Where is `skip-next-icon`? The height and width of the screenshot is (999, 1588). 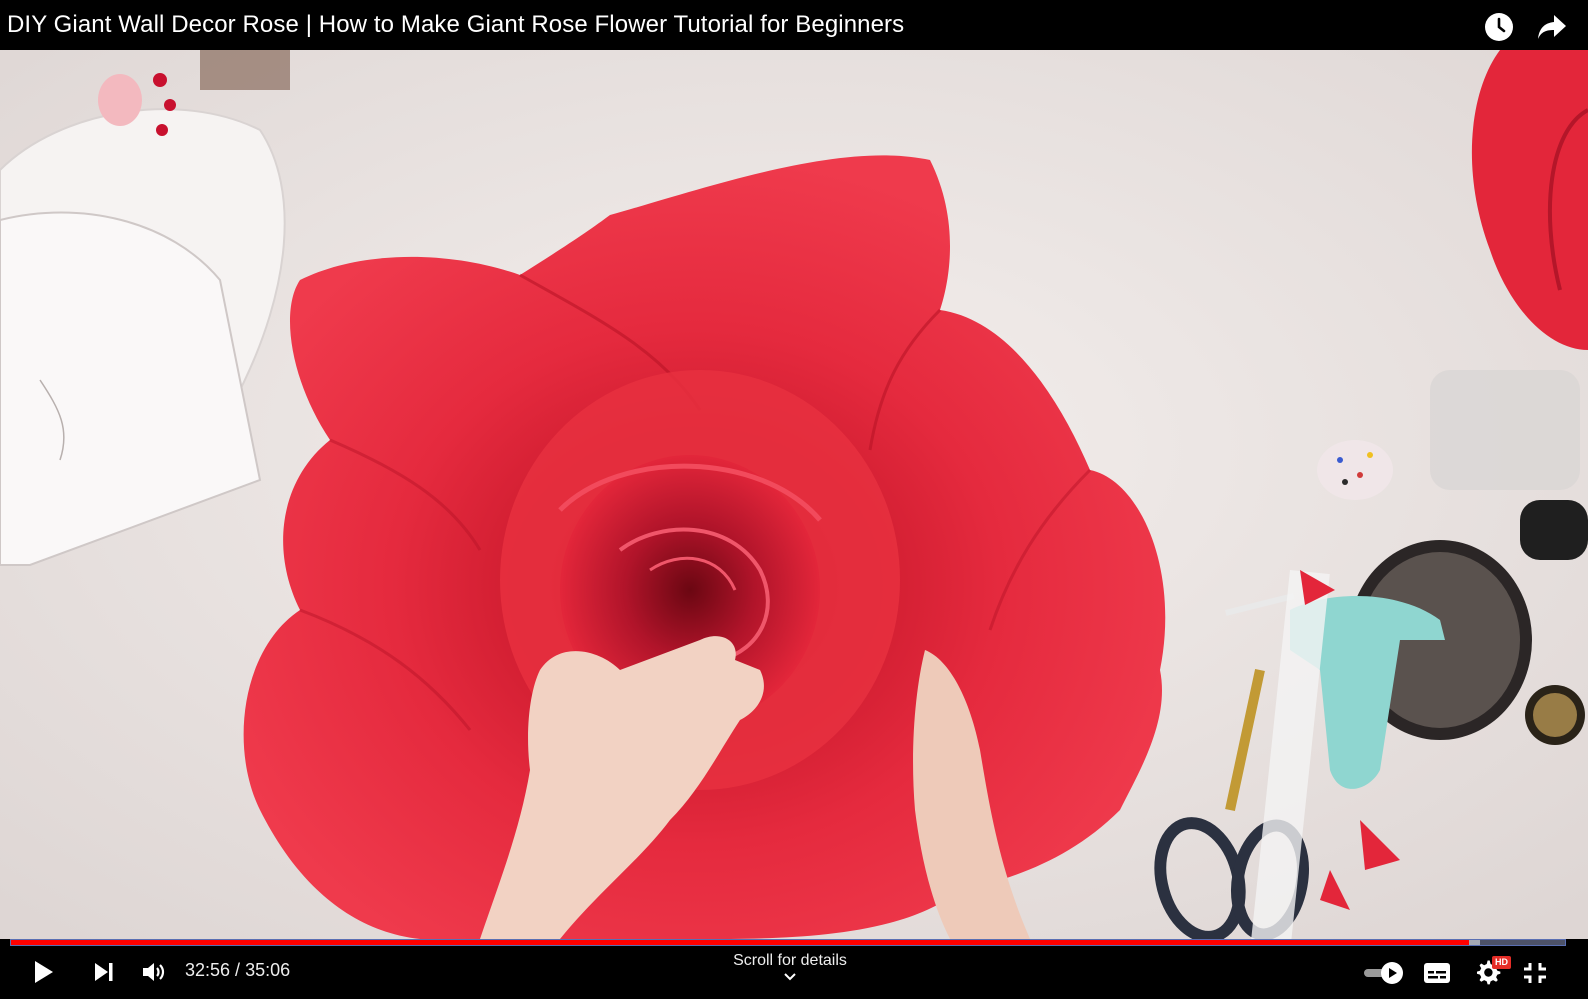
skip-next-icon is located at coordinates (104, 972).